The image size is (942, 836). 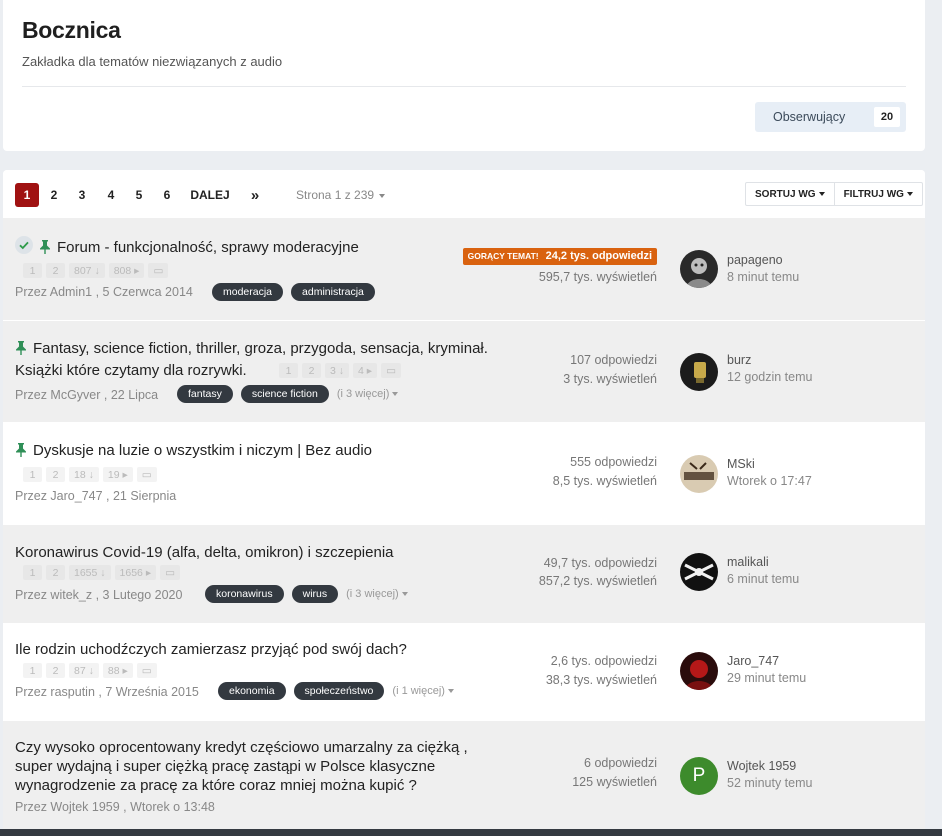 What do you see at coordinates (769, 360) in the screenshot?
I see `last-poster-name: burz` at bounding box center [769, 360].